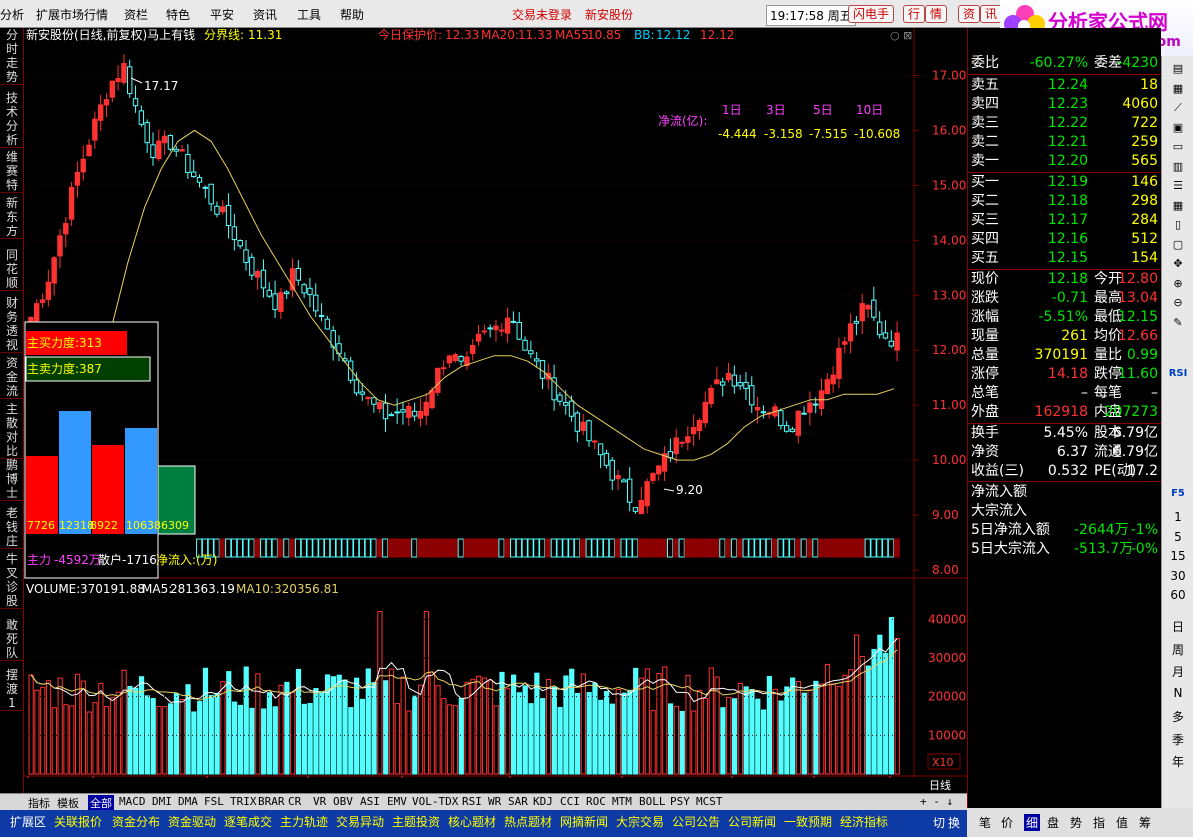 The width and height of the screenshot is (1193, 837). What do you see at coordinates (28, 821) in the screenshot?
I see `bottom-tab-1: 扩展区` at bounding box center [28, 821].